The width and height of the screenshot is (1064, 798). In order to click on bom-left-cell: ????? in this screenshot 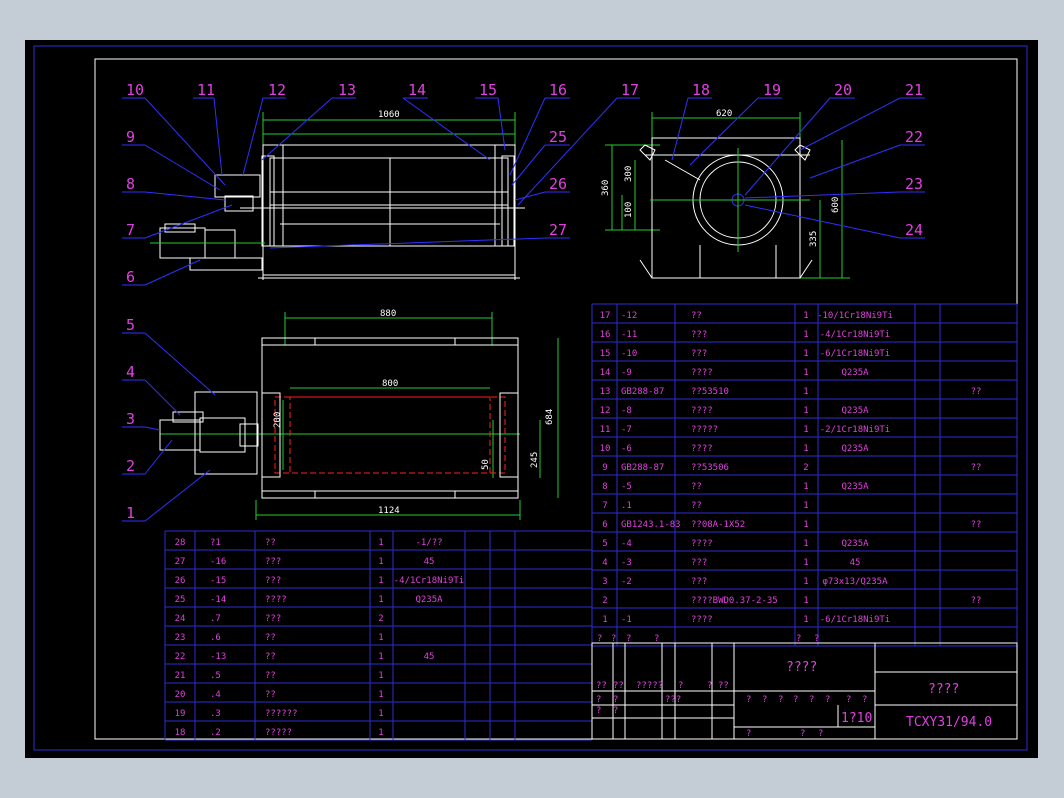, I will do `click(278, 733)`.